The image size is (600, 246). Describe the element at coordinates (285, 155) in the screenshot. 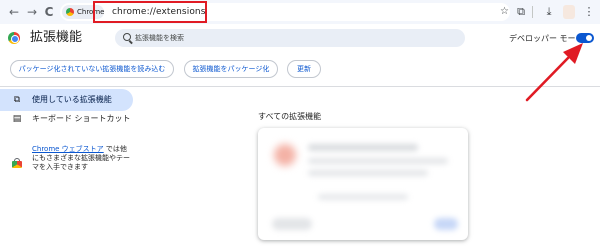

I see `extension-icon-blurred` at that location.